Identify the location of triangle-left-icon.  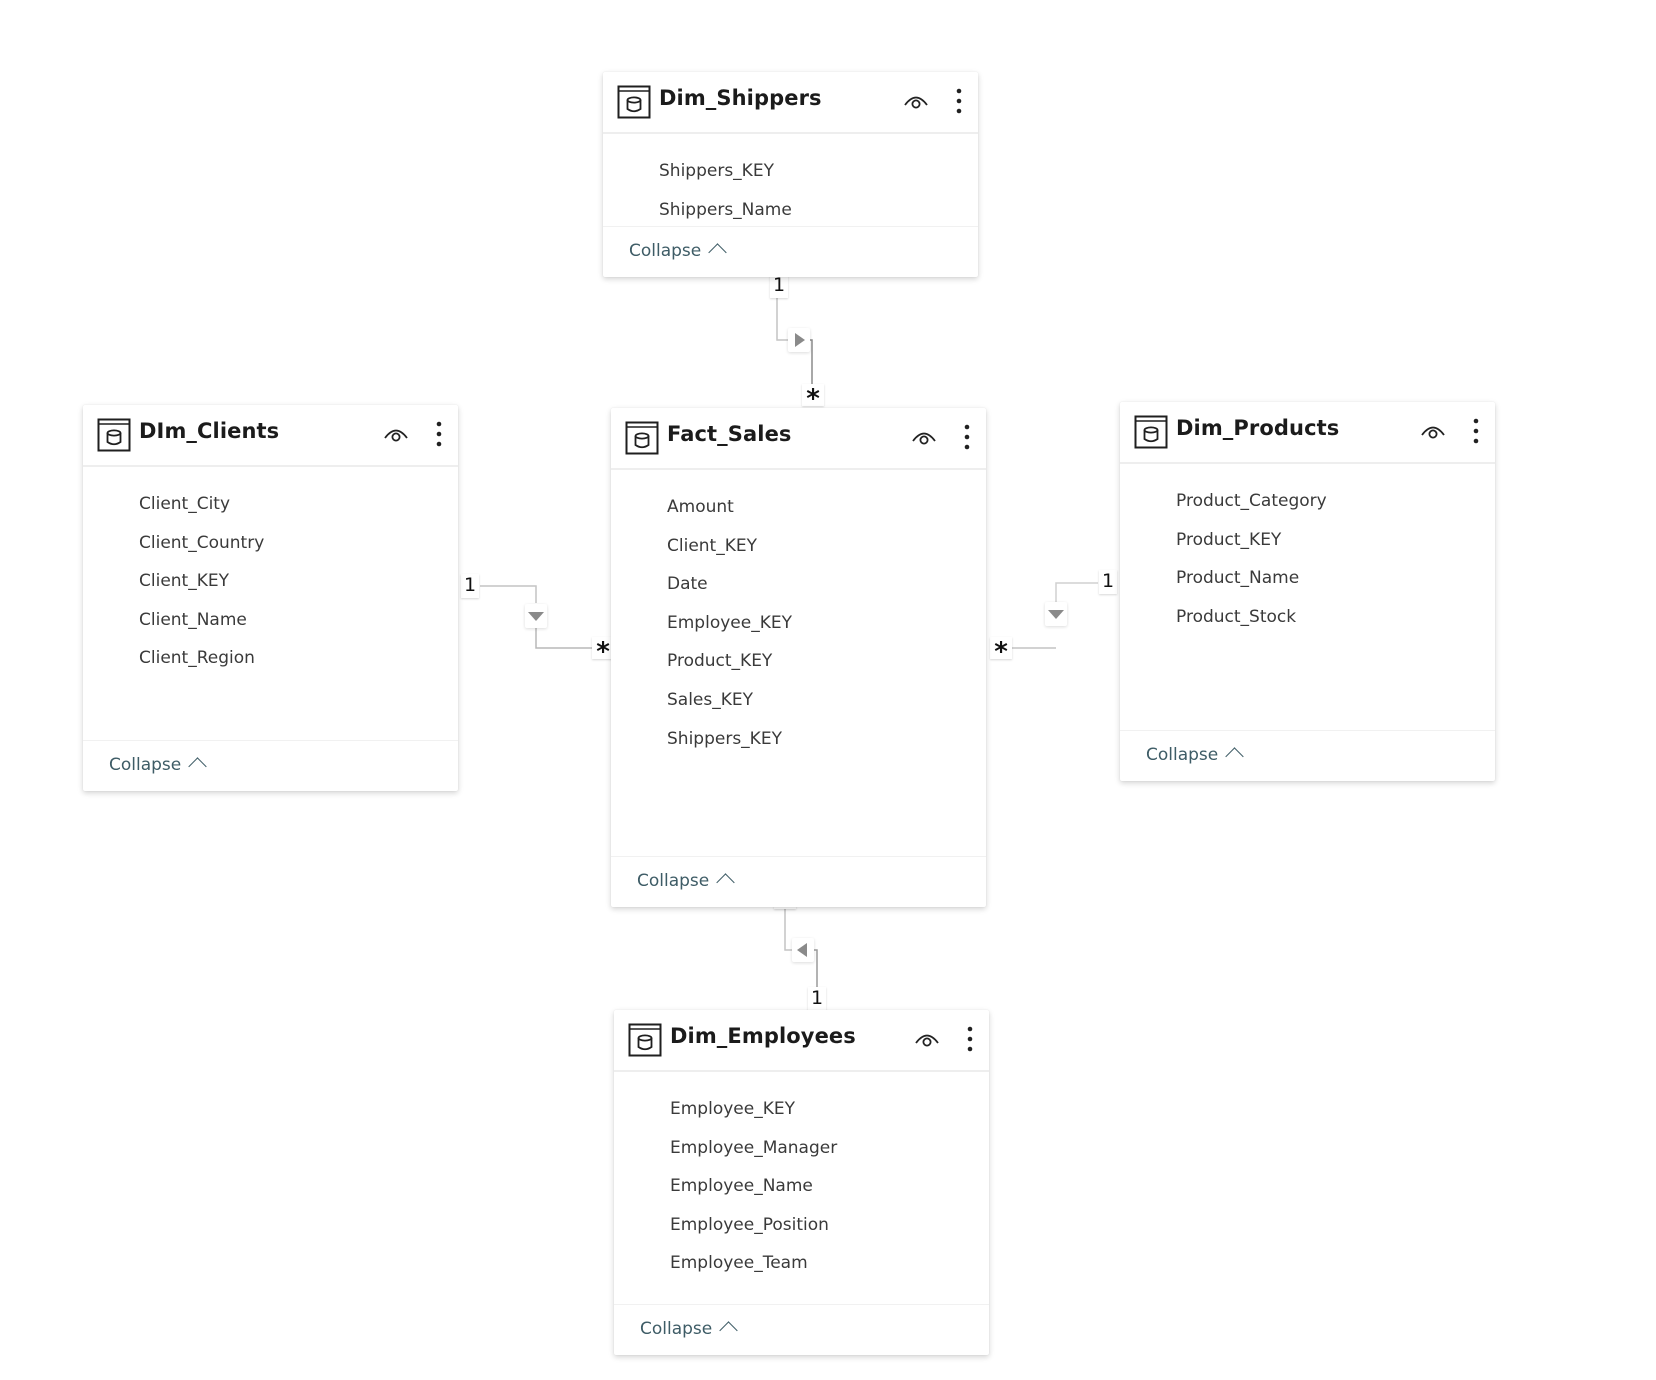
(802, 950).